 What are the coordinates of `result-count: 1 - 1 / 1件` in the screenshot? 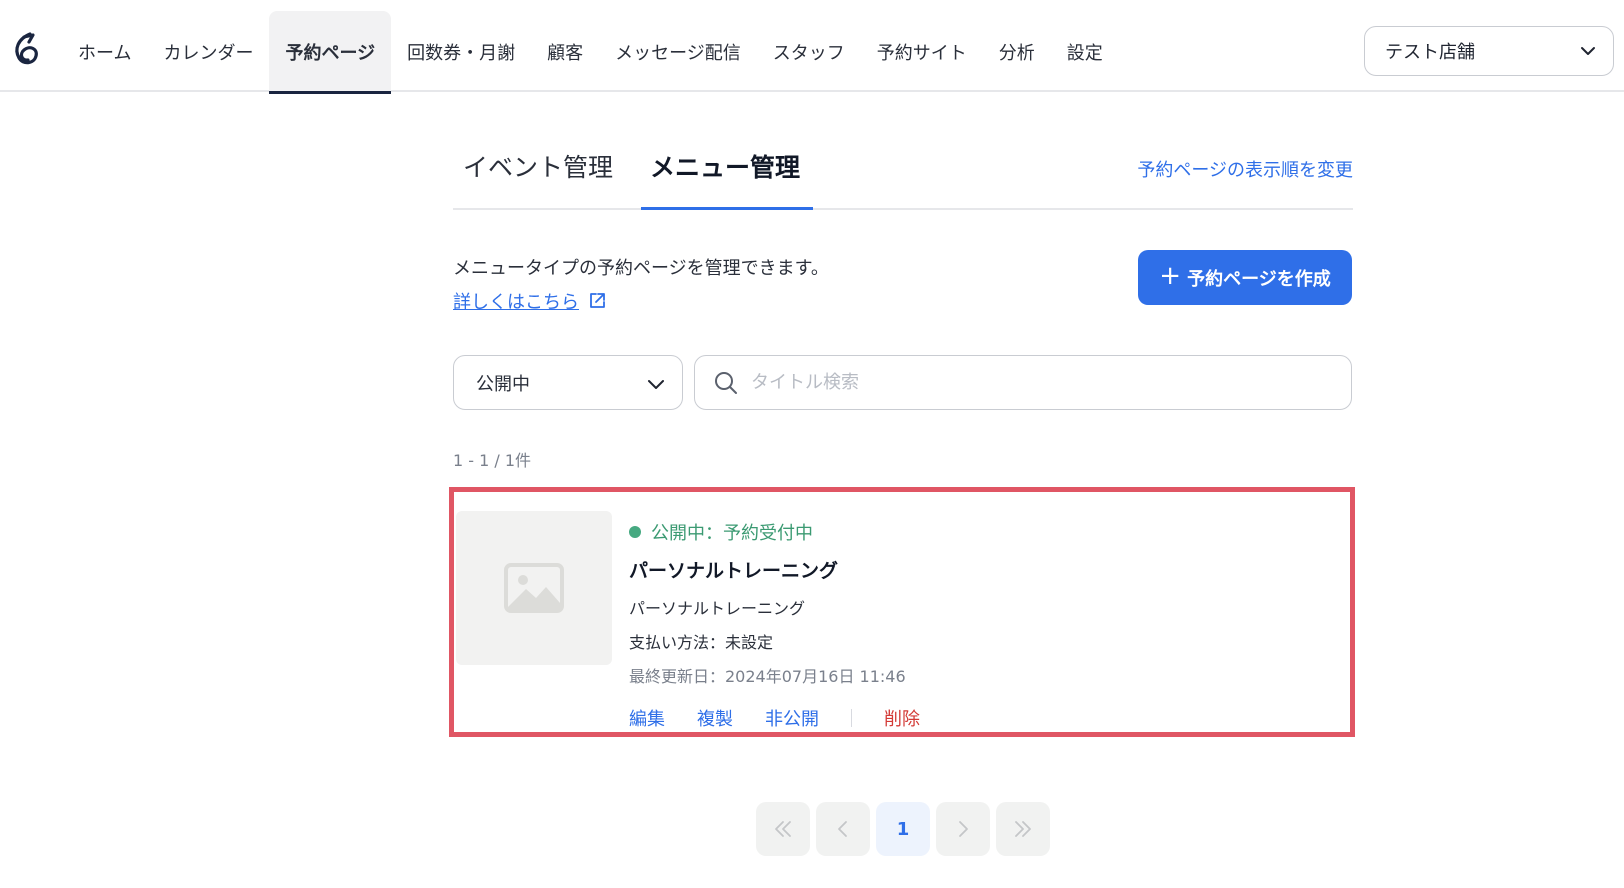 It's located at (492, 460).